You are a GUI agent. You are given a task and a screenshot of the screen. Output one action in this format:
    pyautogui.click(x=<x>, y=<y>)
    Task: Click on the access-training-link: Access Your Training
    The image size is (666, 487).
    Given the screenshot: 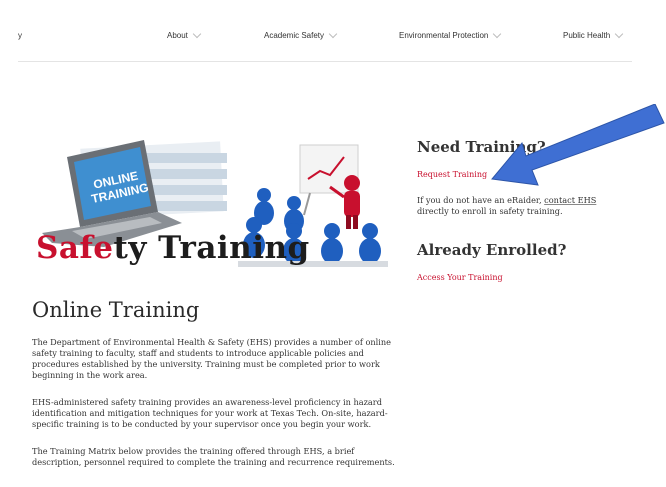 What is the action you would take?
    pyautogui.click(x=460, y=277)
    